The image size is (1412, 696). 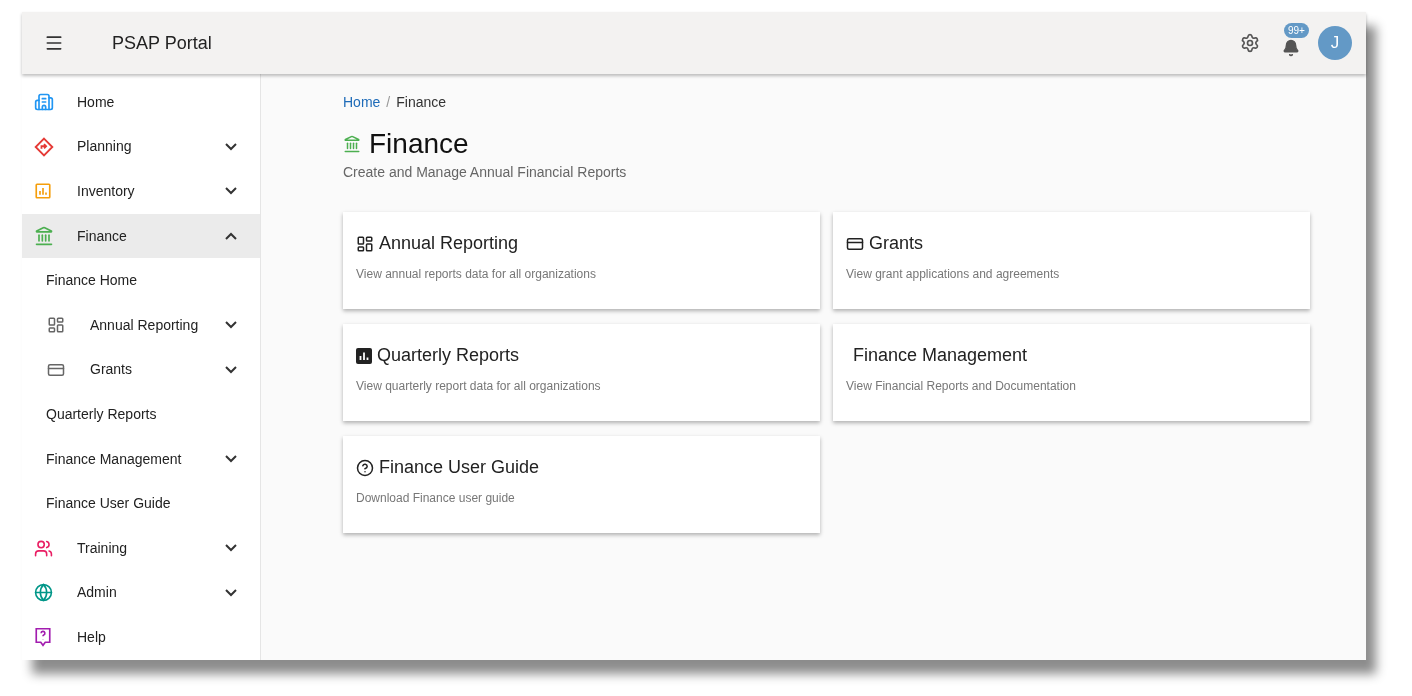 I want to click on card-title: Finance Management, so click(x=940, y=355).